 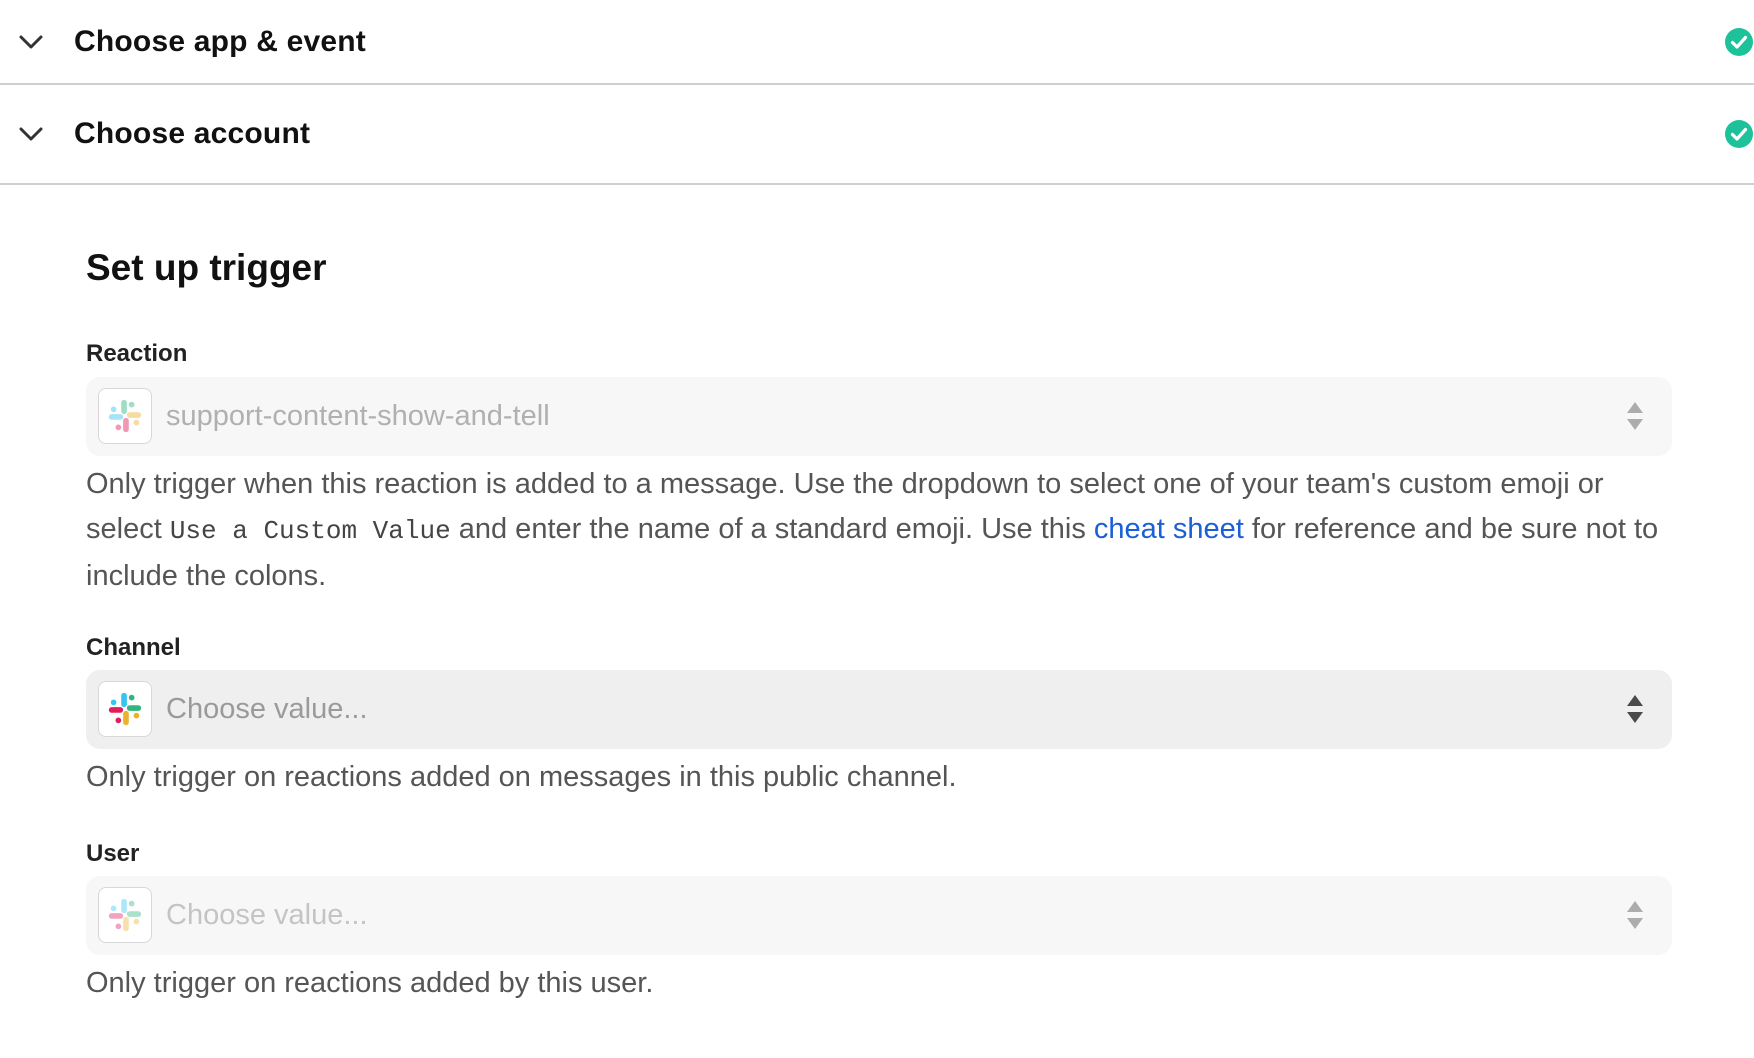 I want to click on section-choose-account: Choose account, so click(x=877, y=135).